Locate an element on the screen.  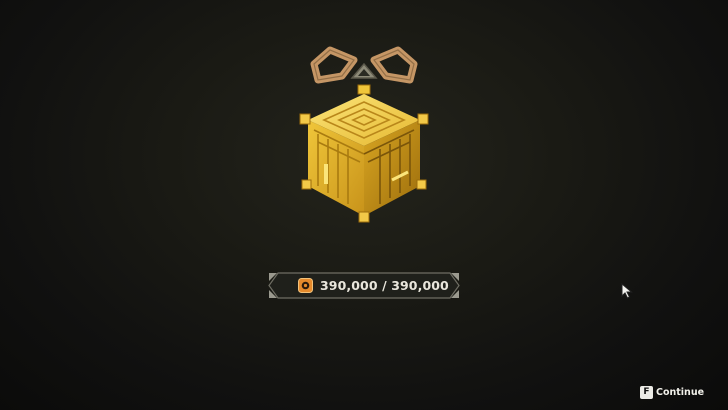
counter-value: 390,000 / 390,000 is located at coordinates (384, 285).